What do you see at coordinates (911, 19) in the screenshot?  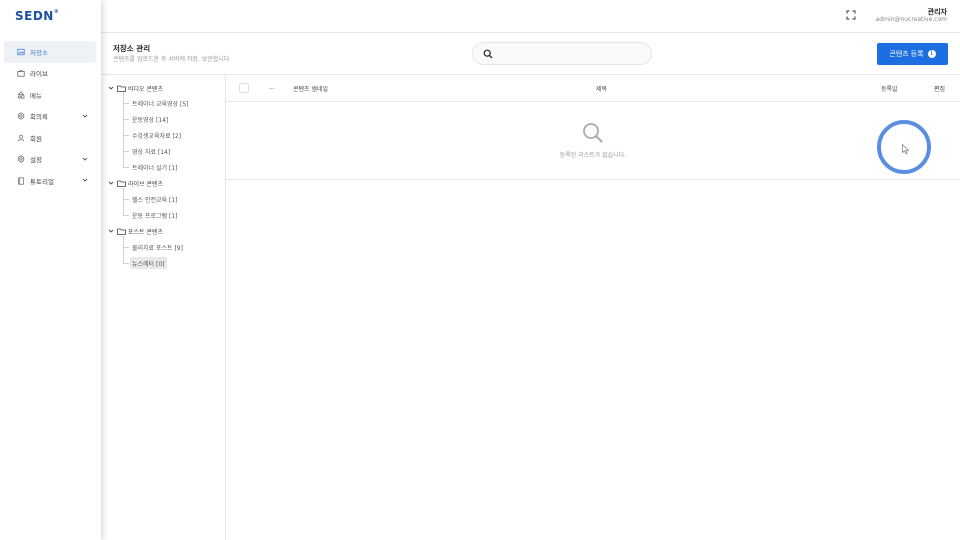 I see `user-email: admin@nucreative.com` at bounding box center [911, 19].